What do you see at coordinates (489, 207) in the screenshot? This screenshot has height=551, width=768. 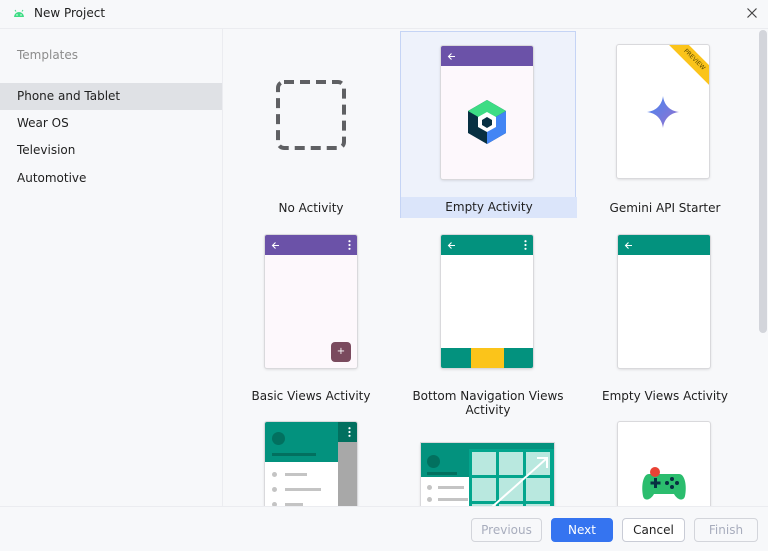 I see `template-label: Empty Activity` at bounding box center [489, 207].